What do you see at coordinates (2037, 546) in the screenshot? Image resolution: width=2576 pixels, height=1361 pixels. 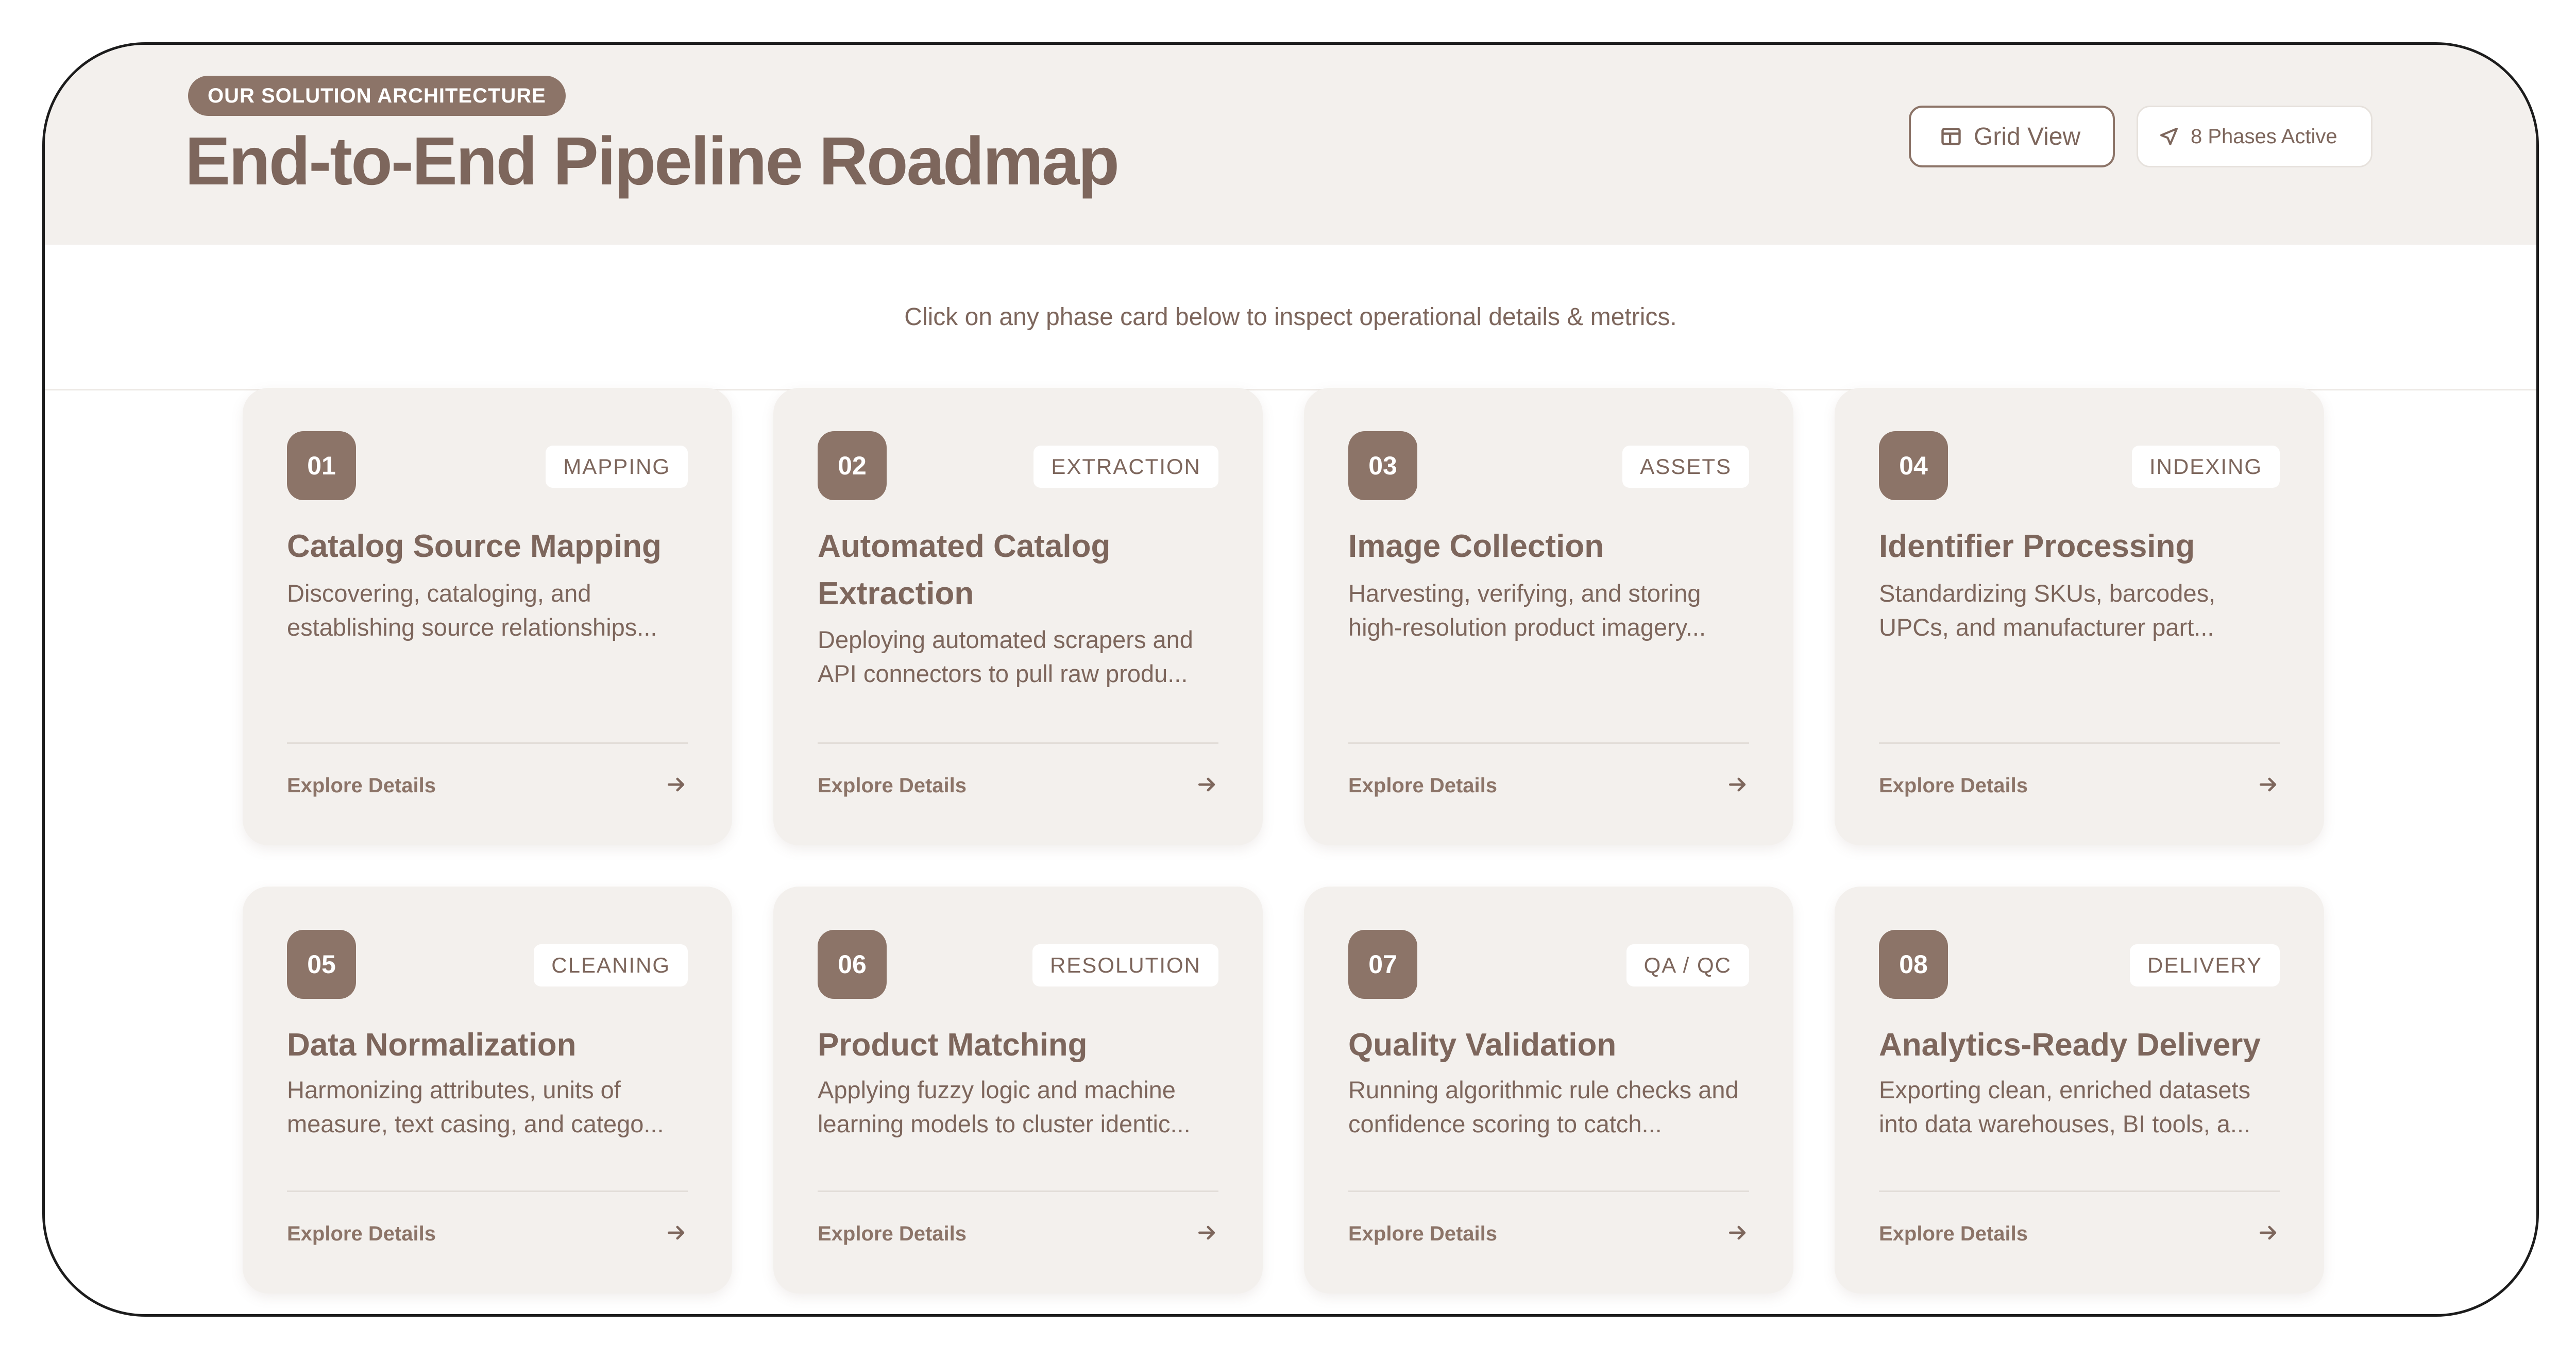 I see `phase-title: Identifier Processing` at bounding box center [2037, 546].